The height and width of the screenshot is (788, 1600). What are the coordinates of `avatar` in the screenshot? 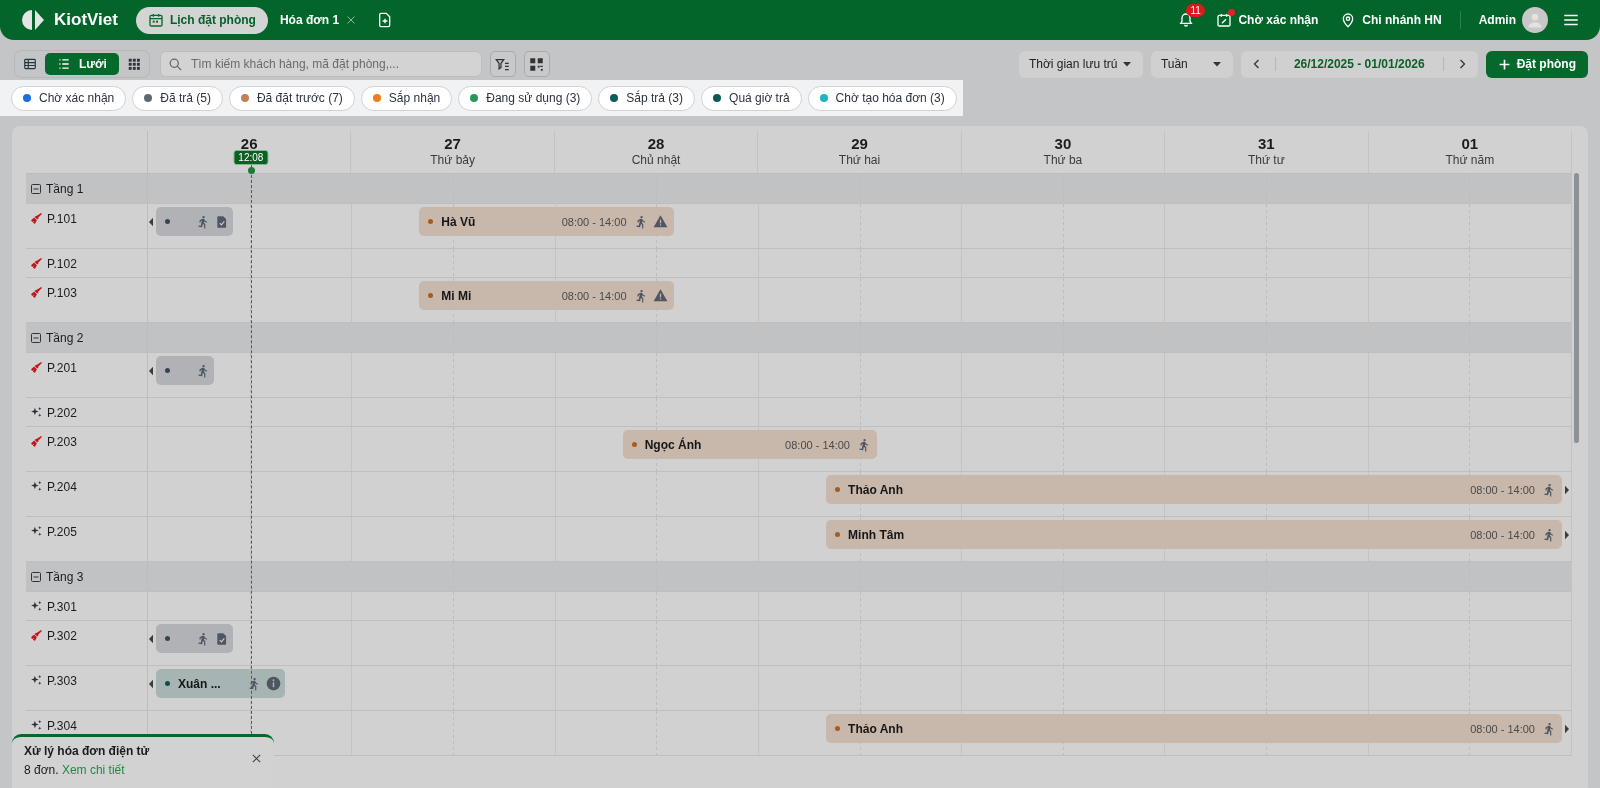 It's located at (1535, 20).